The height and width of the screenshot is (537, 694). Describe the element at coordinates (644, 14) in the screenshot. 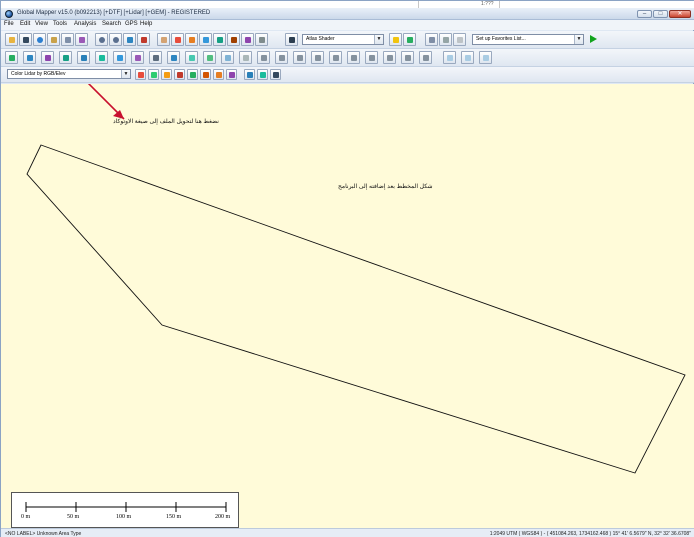

I see `minimize-button: –` at that location.